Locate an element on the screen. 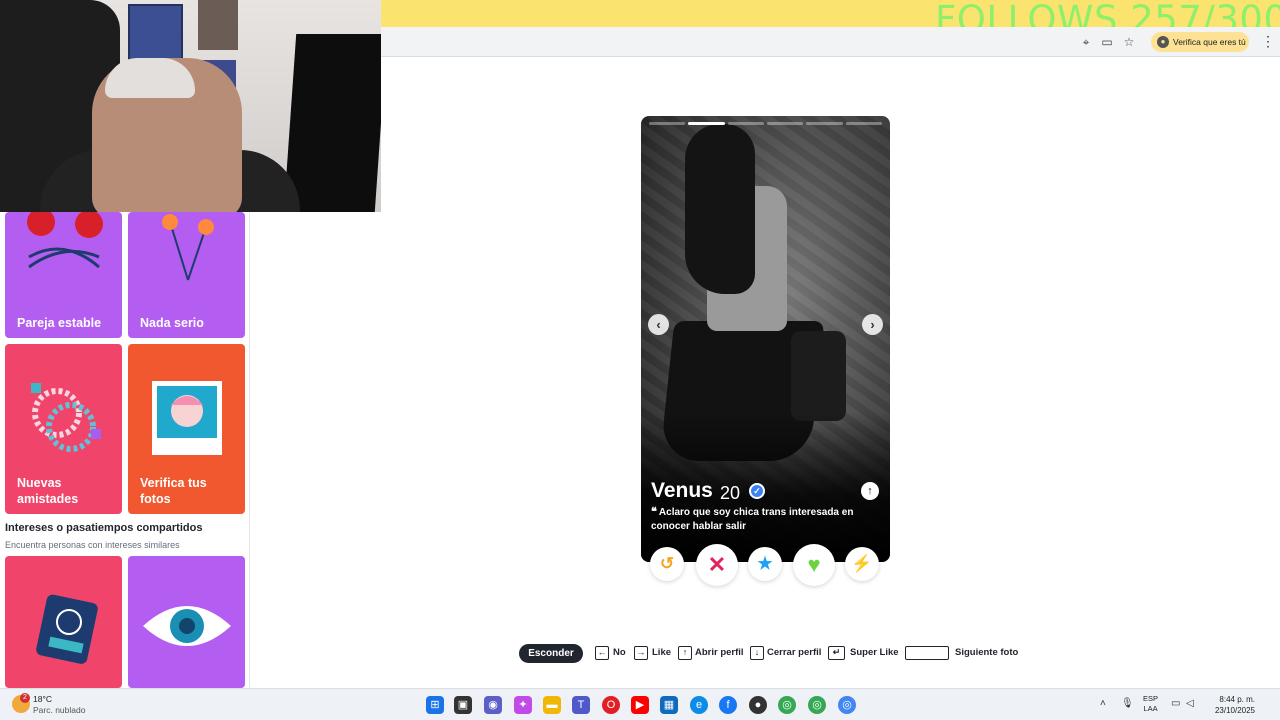 Image resolution: width=1280 pixels, height=720 pixels. card-verifica-tus-fotos: Verifica tus fotos is located at coordinates (186, 429).